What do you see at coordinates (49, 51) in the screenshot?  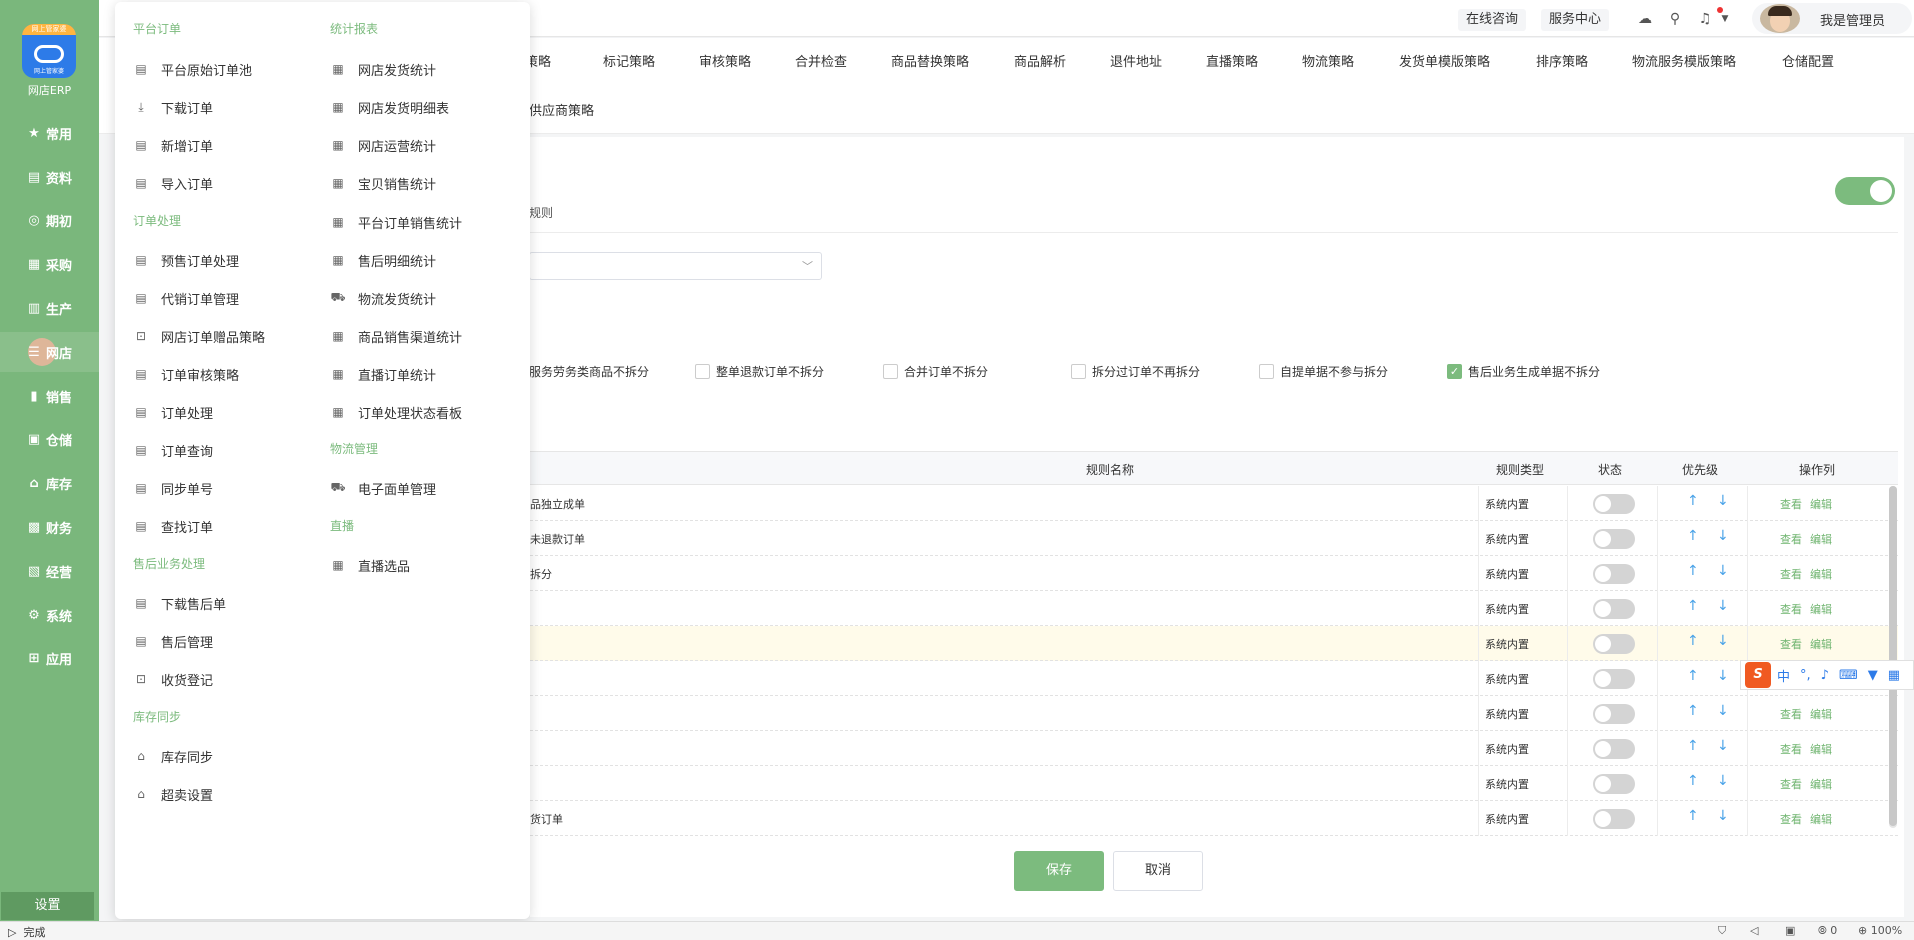 I see `app-logo: 网上管家婆 网上管家婆` at bounding box center [49, 51].